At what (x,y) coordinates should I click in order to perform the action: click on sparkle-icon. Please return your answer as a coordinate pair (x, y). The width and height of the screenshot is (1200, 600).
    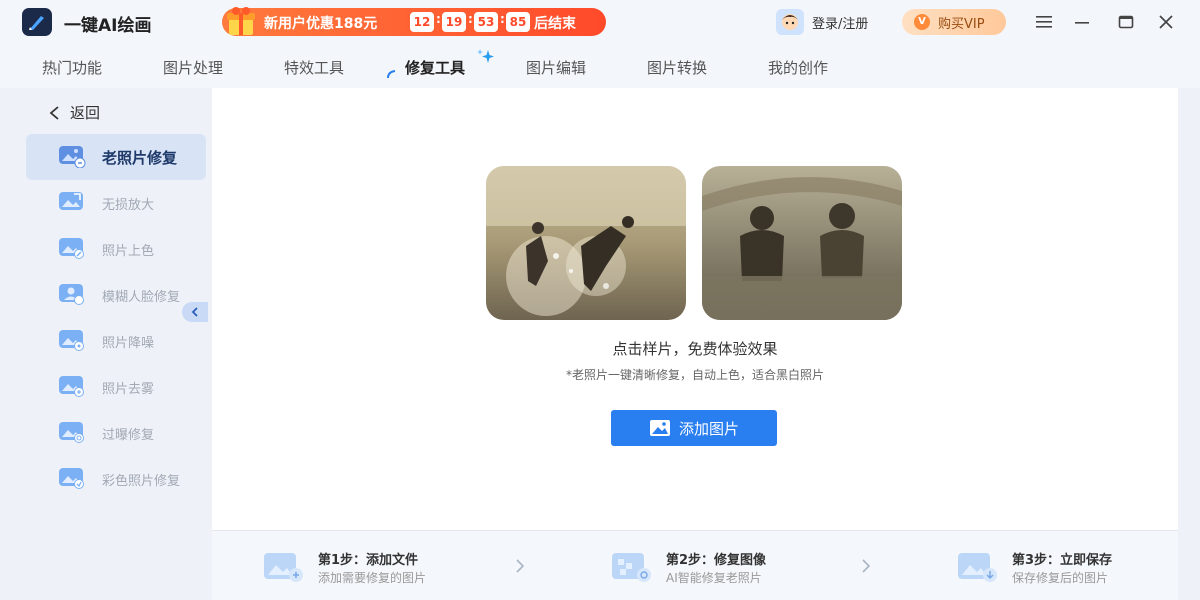
    Looking at the image, I should click on (485, 56).